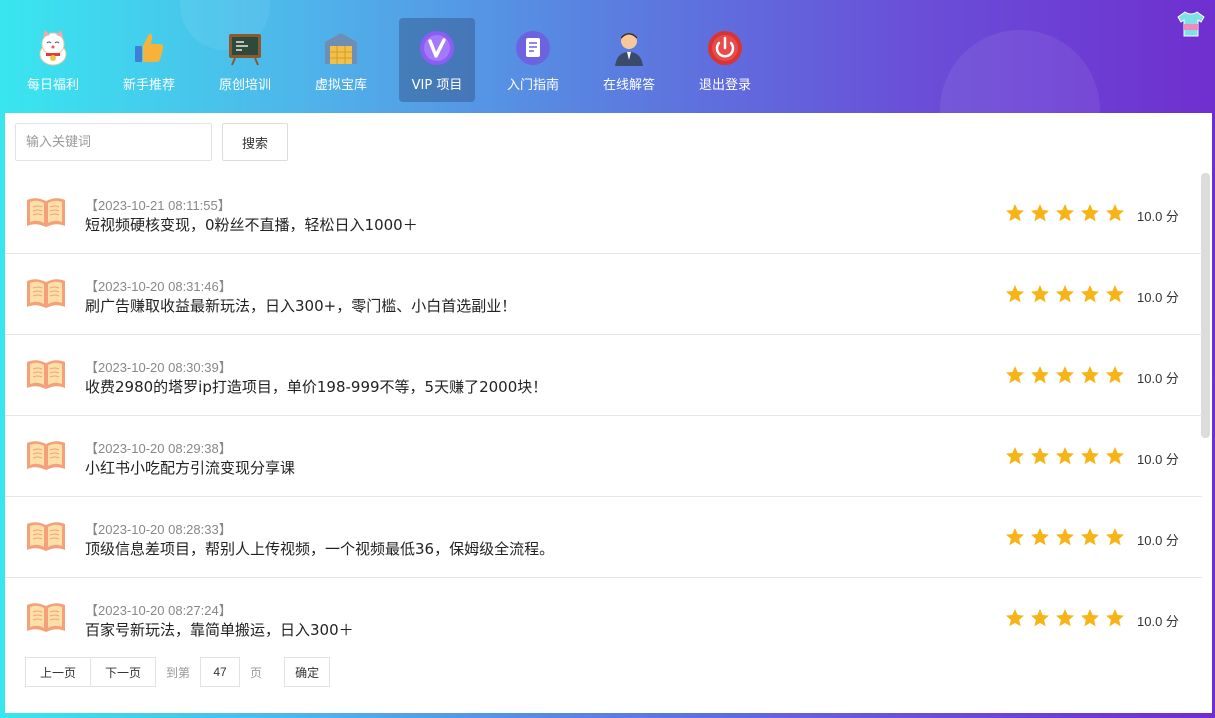 The height and width of the screenshot is (718, 1215). I want to click on nav-item-logout: 退出登录, so click(725, 60).